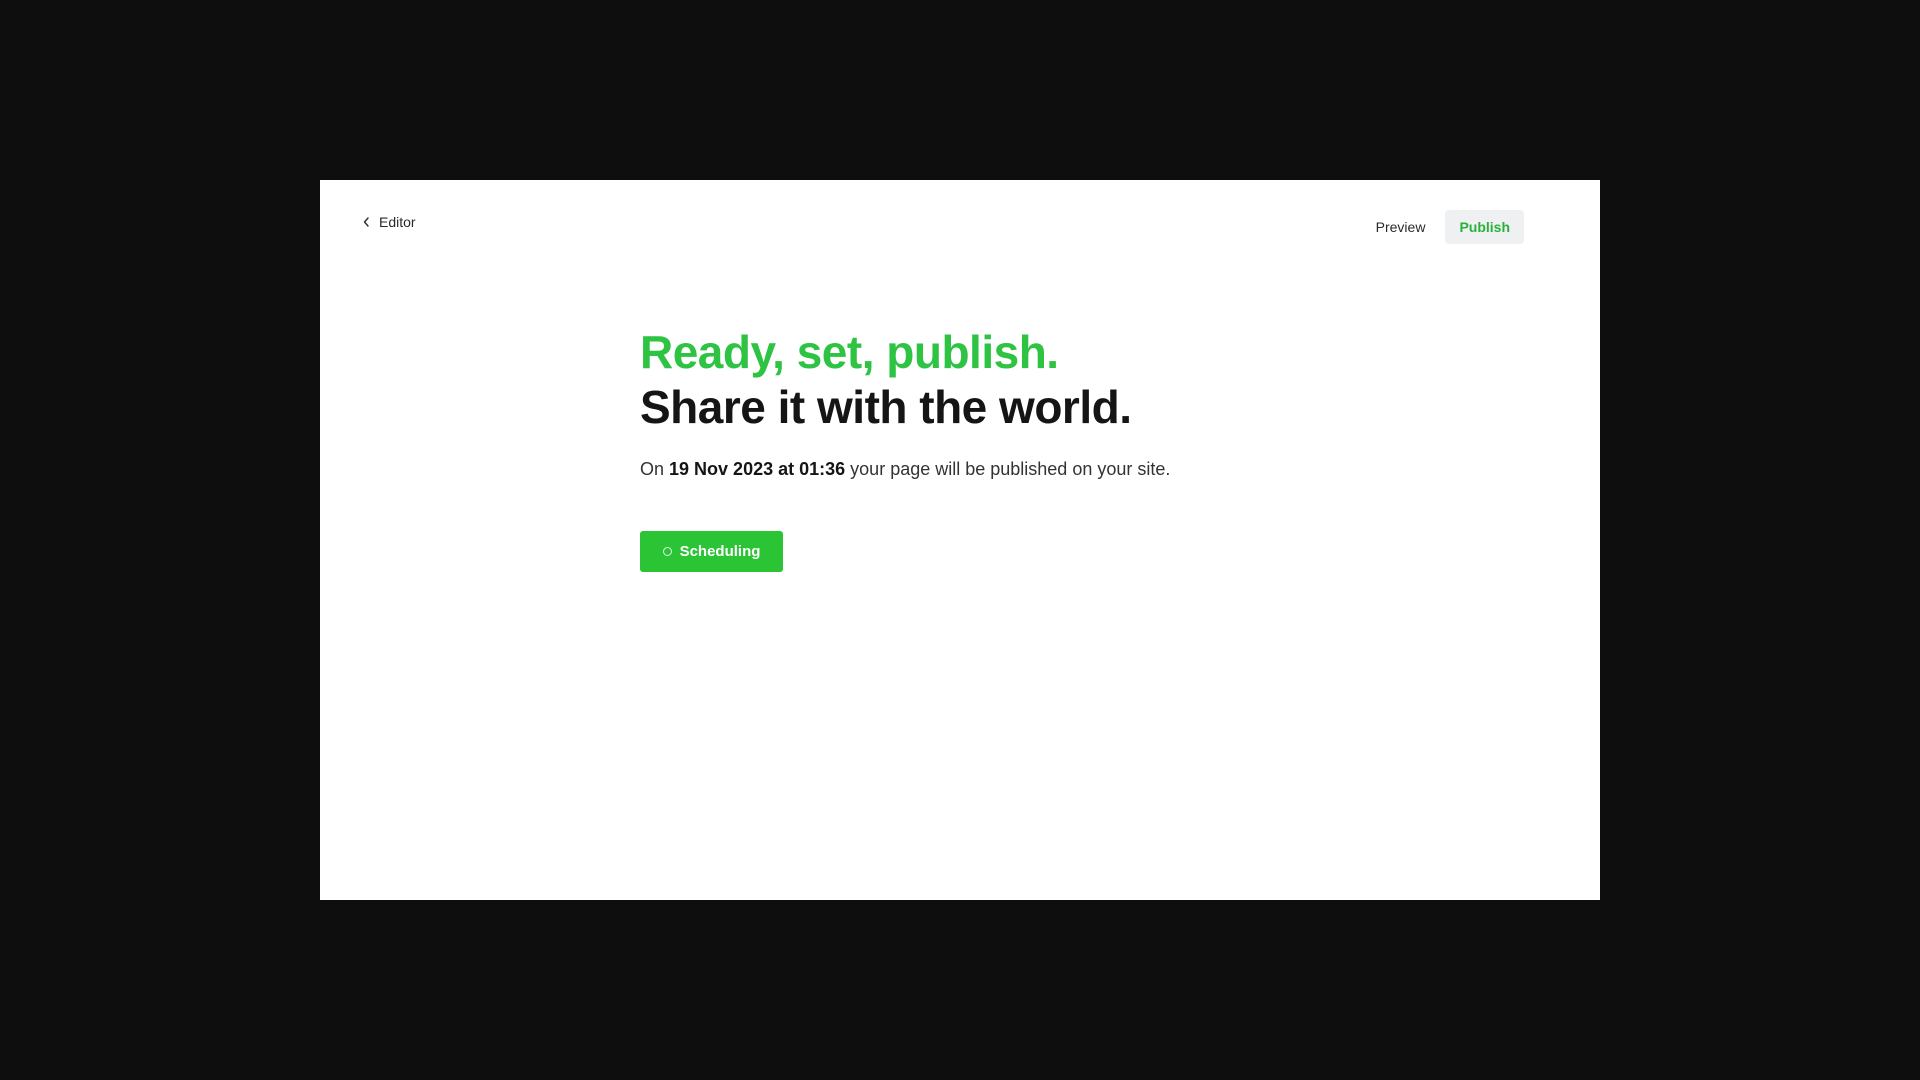 The image size is (1920, 1080). I want to click on description-prefix: On, so click(652, 469).